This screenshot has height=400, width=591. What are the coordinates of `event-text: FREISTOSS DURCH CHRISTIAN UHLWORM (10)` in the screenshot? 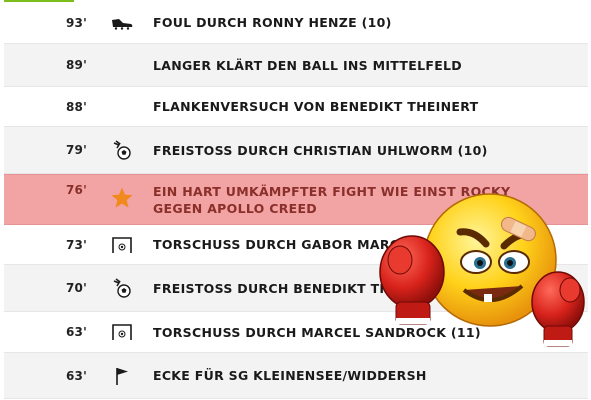 It's located at (320, 150).